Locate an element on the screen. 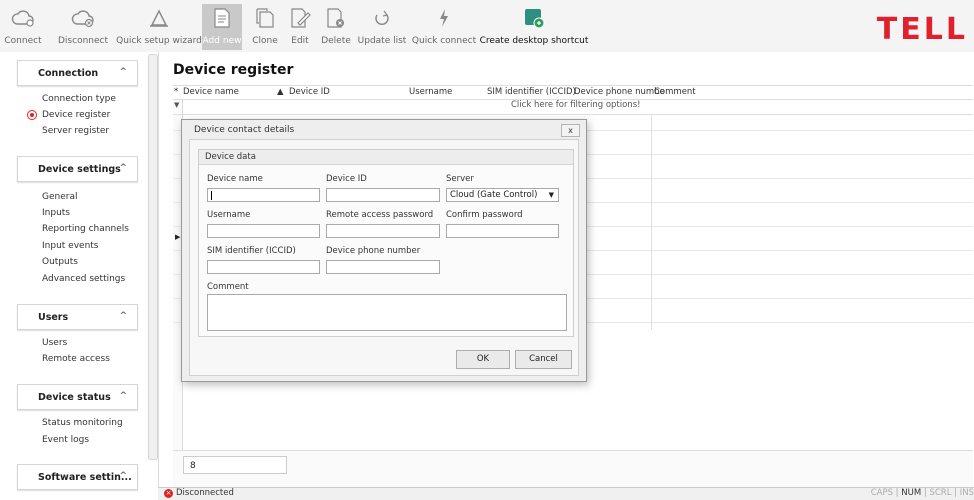  phone-input is located at coordinates (383, 267).